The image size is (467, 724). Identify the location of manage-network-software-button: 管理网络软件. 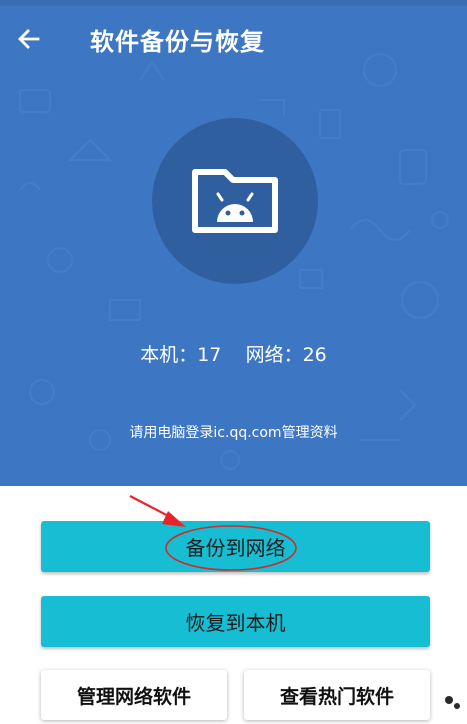
(134, 695).